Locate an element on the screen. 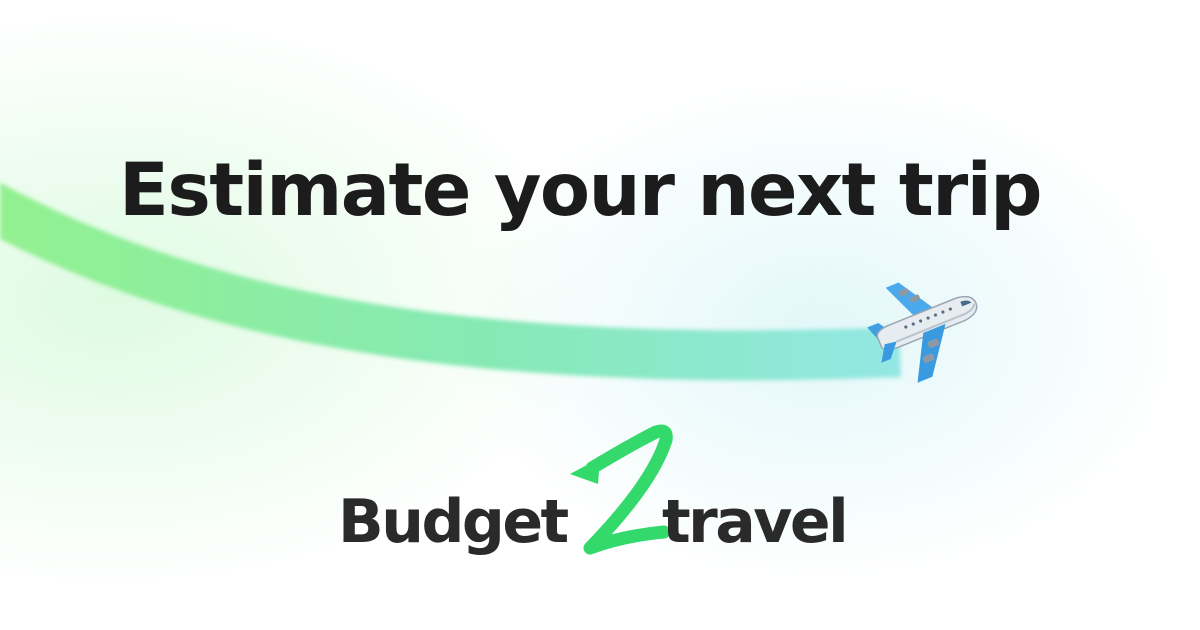 This screenshot has height=630, width=1200. logo-word-budget: Budget is located at coordinates (453, 522).